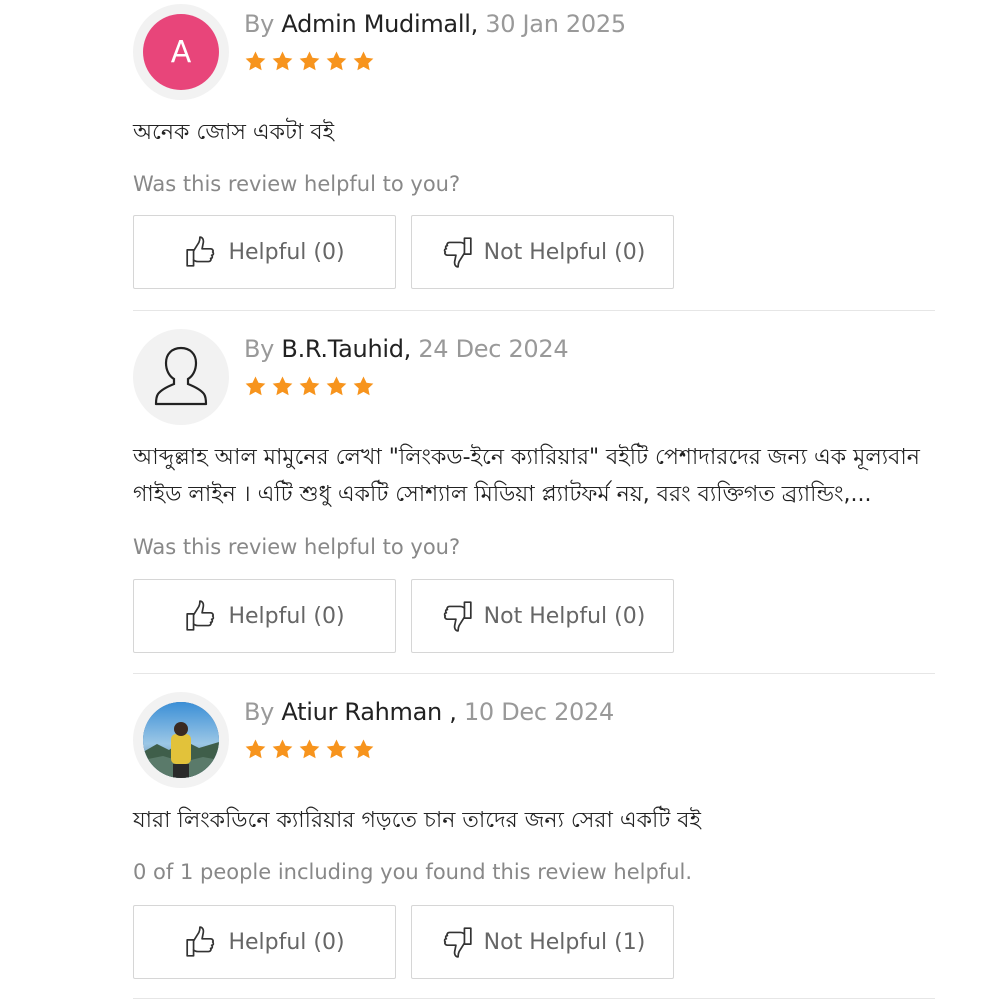 The width and height of the screenshot is (1000, 1000). I want to click on review-author: Admin Mudimall,, so click(379, 24).